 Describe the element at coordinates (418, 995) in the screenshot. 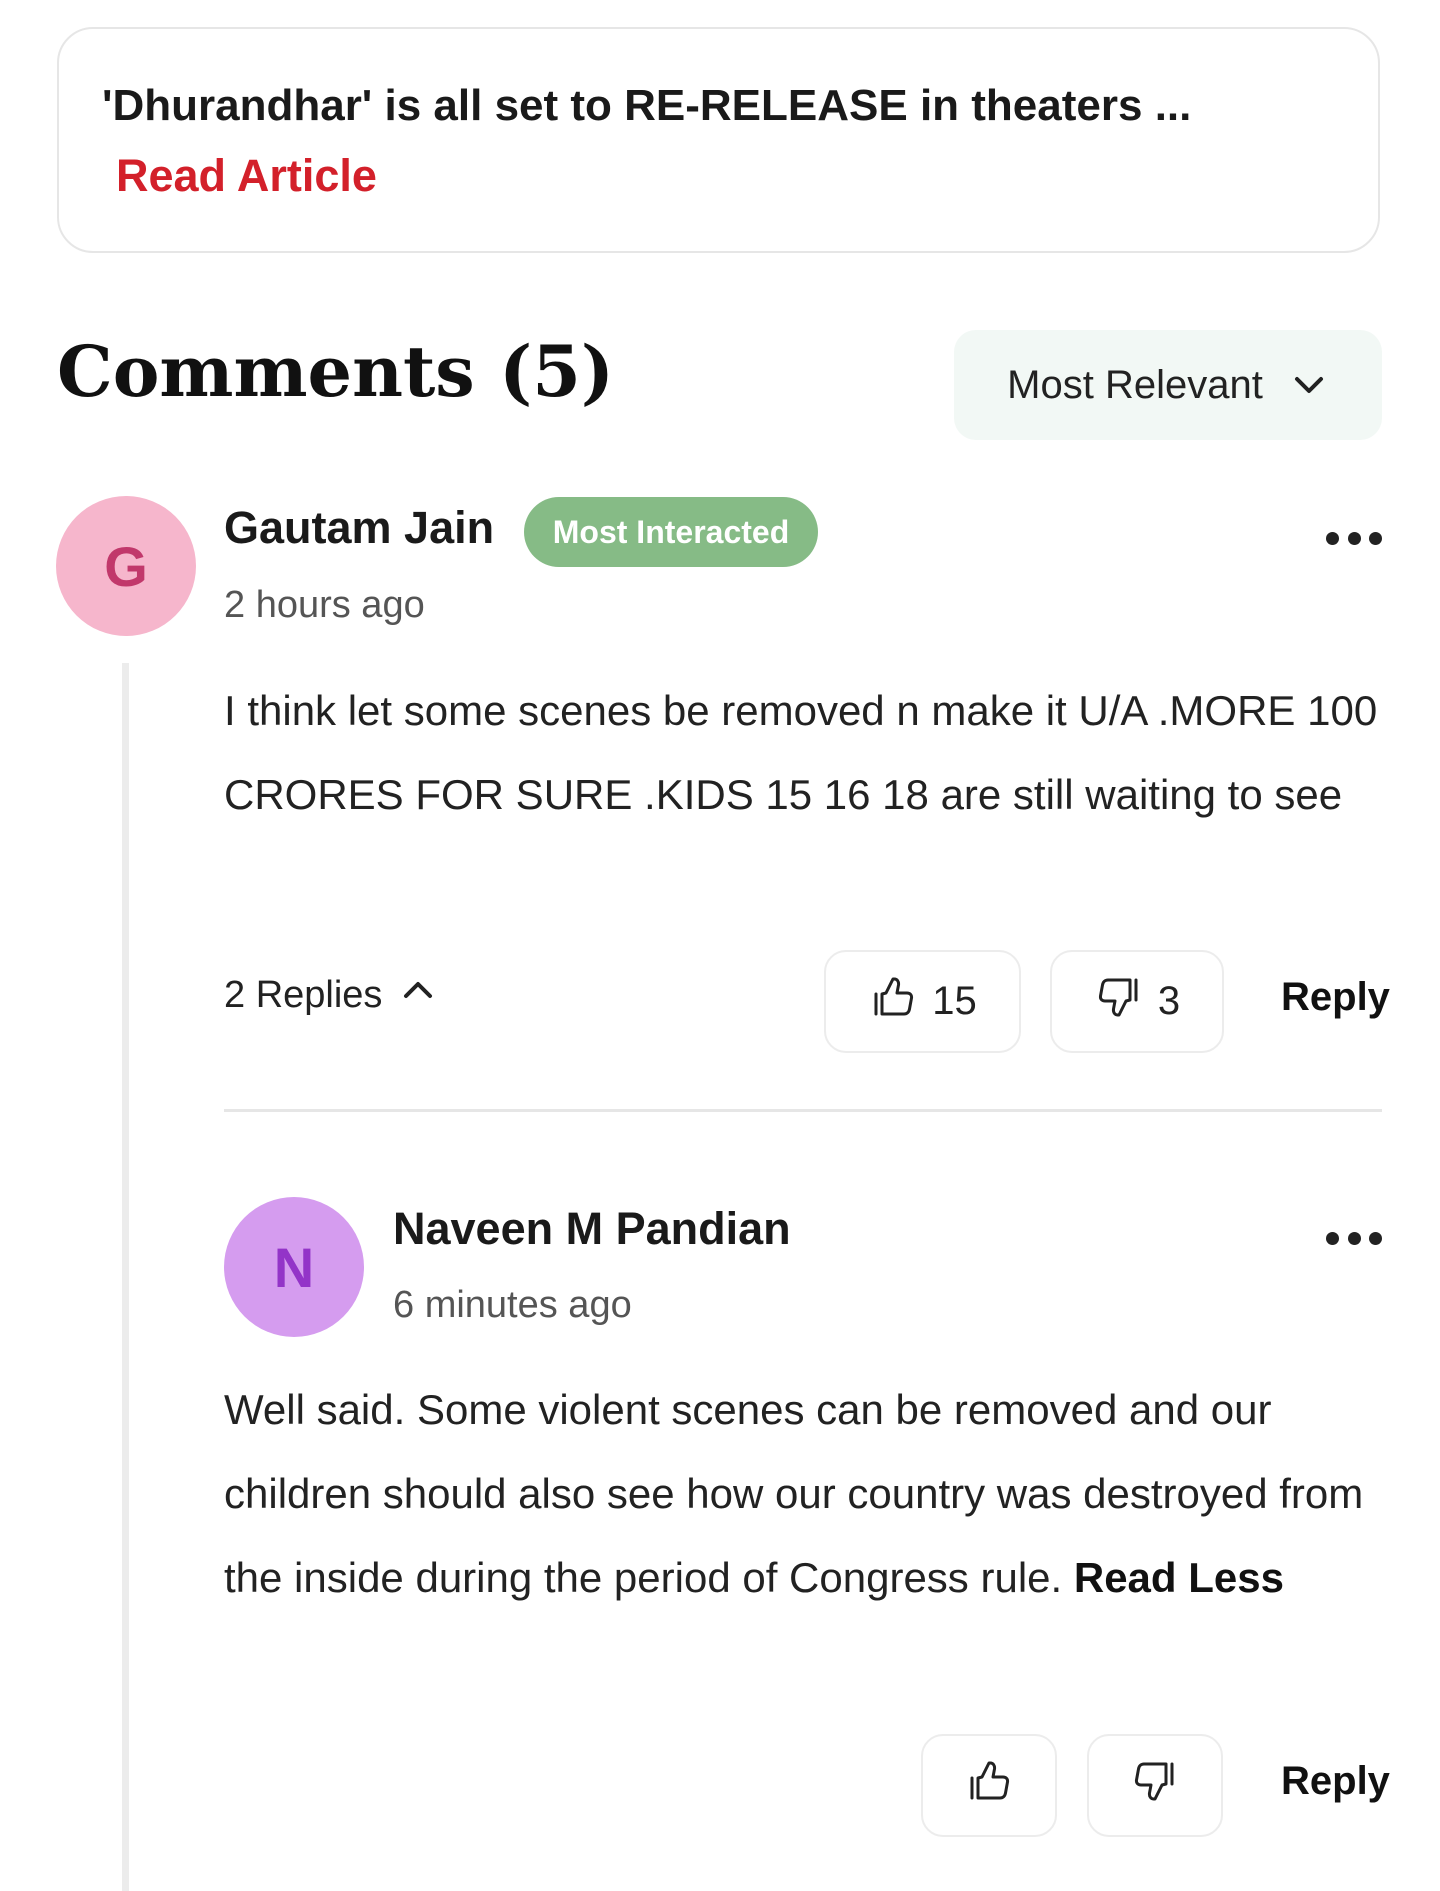

I see `chevron-up-icon` at that location.